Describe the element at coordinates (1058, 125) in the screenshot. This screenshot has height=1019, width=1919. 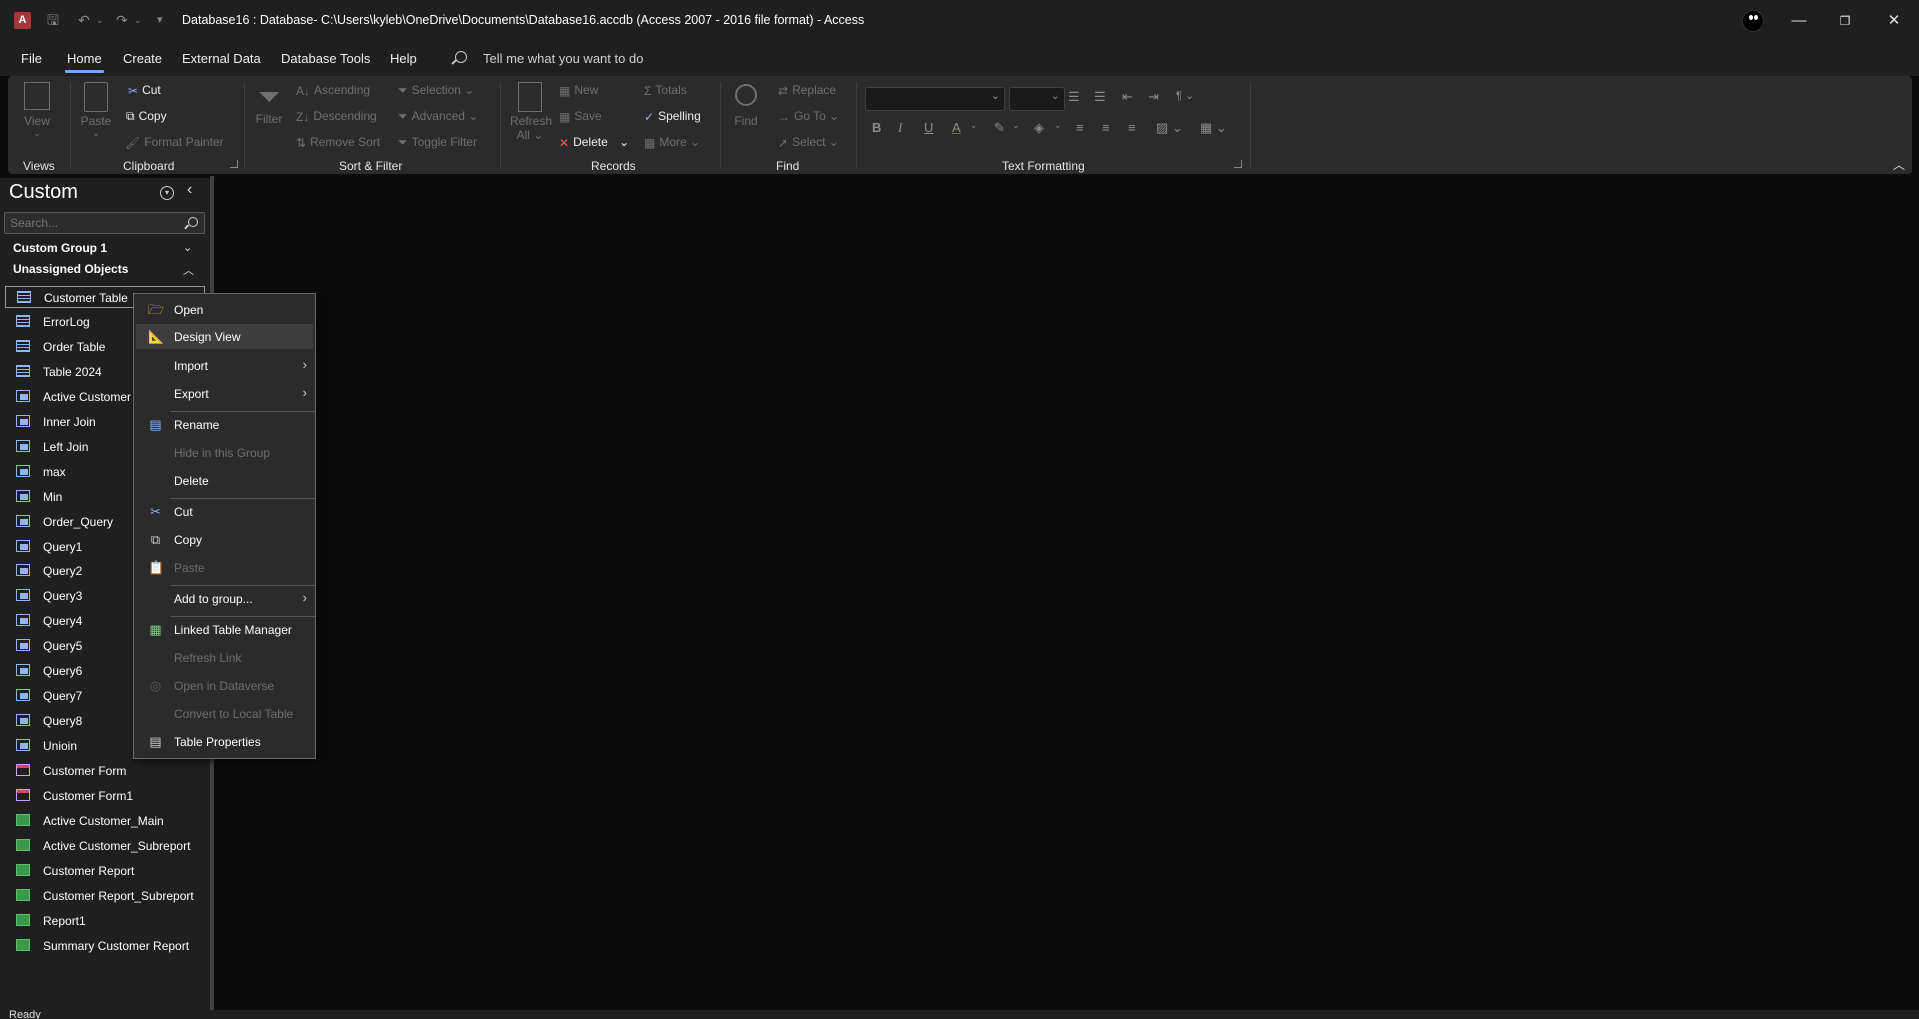
I see `fill-color-dropdown-icon: ⌄` at that location.